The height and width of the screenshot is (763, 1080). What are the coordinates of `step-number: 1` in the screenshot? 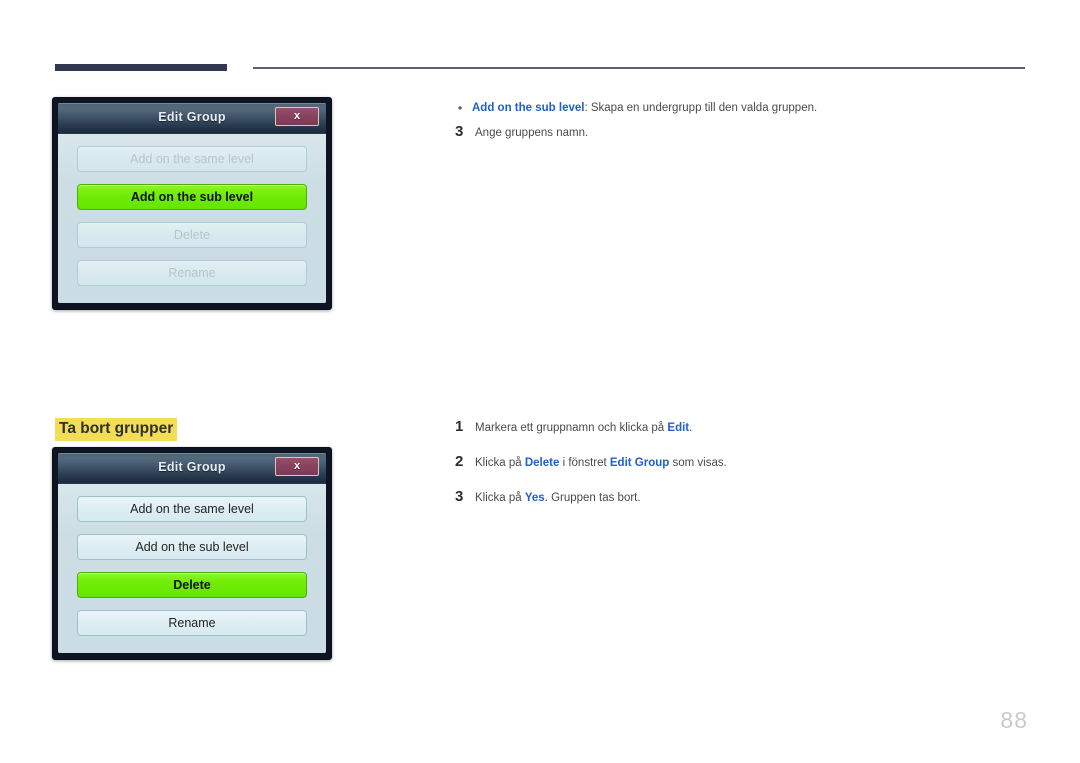 It's located at (459, 426).